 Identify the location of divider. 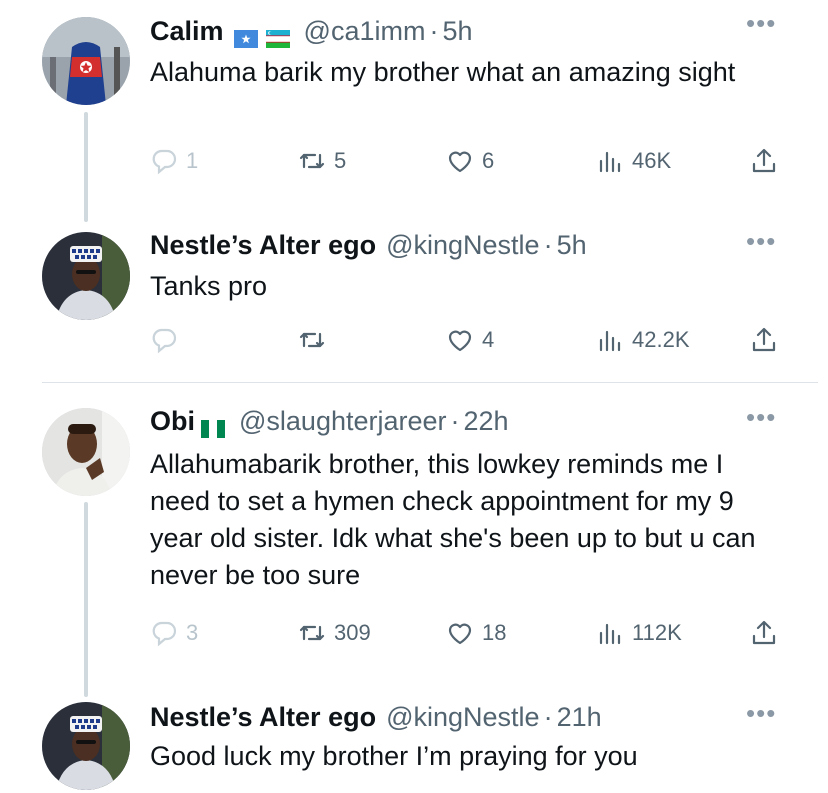
(430, 382).